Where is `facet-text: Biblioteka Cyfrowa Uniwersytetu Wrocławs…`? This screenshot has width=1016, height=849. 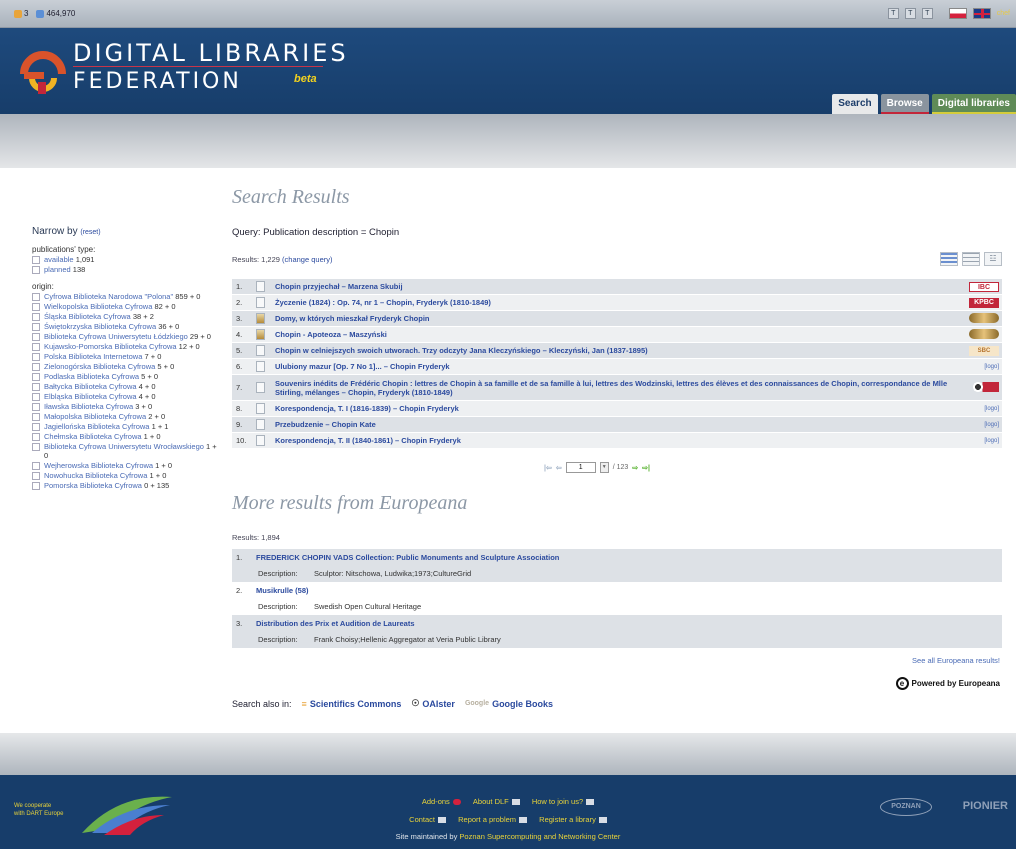
facet-text: Biblioteka Cyfrowa Uniwersytetu Wrocławs… is located at coordinates (130, 451).